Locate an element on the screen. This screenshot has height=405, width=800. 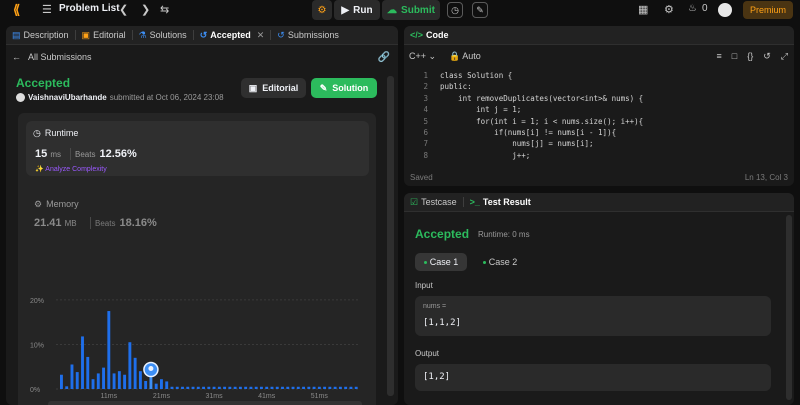
chart-range-navigator is located at coordinates (205, 403).